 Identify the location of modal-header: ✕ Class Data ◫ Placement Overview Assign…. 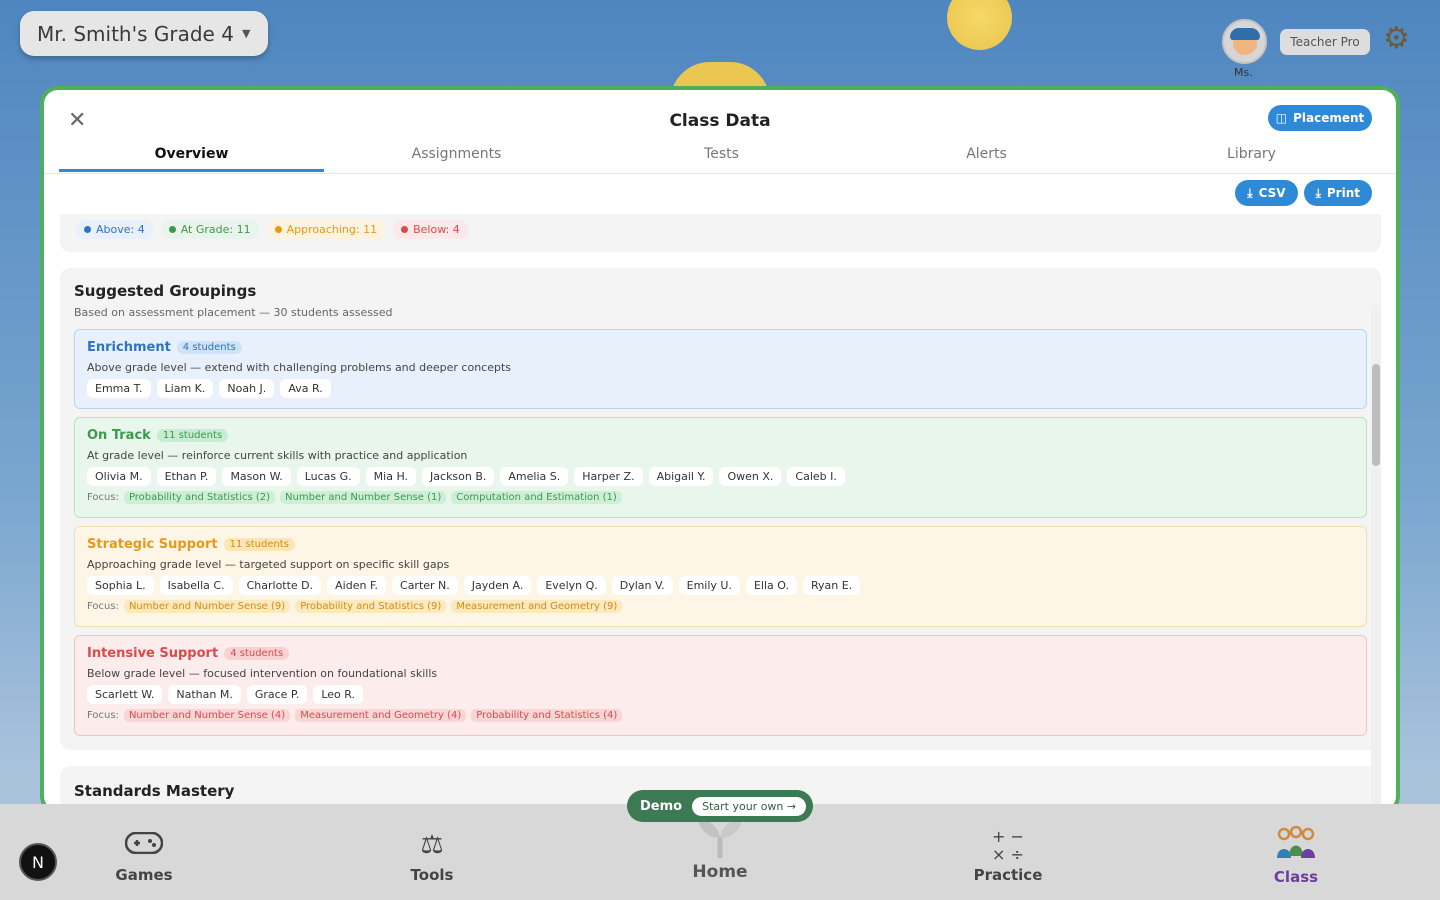
(720, 132).